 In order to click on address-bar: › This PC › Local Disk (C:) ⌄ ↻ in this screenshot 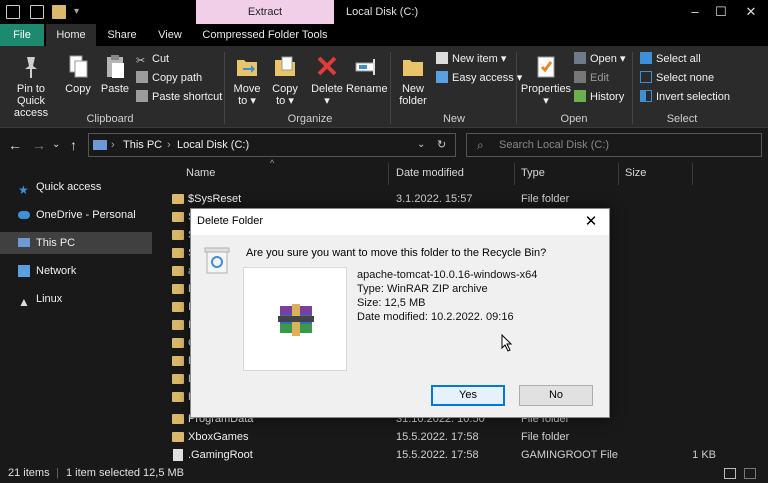, I will do `click(272, 145)`.